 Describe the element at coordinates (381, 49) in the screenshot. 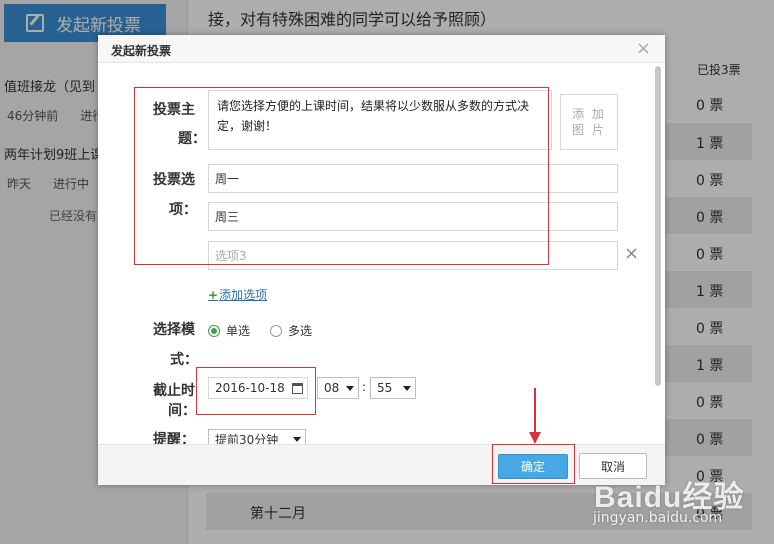

I see `dialog-header: 发起新投票 ×` at that location.